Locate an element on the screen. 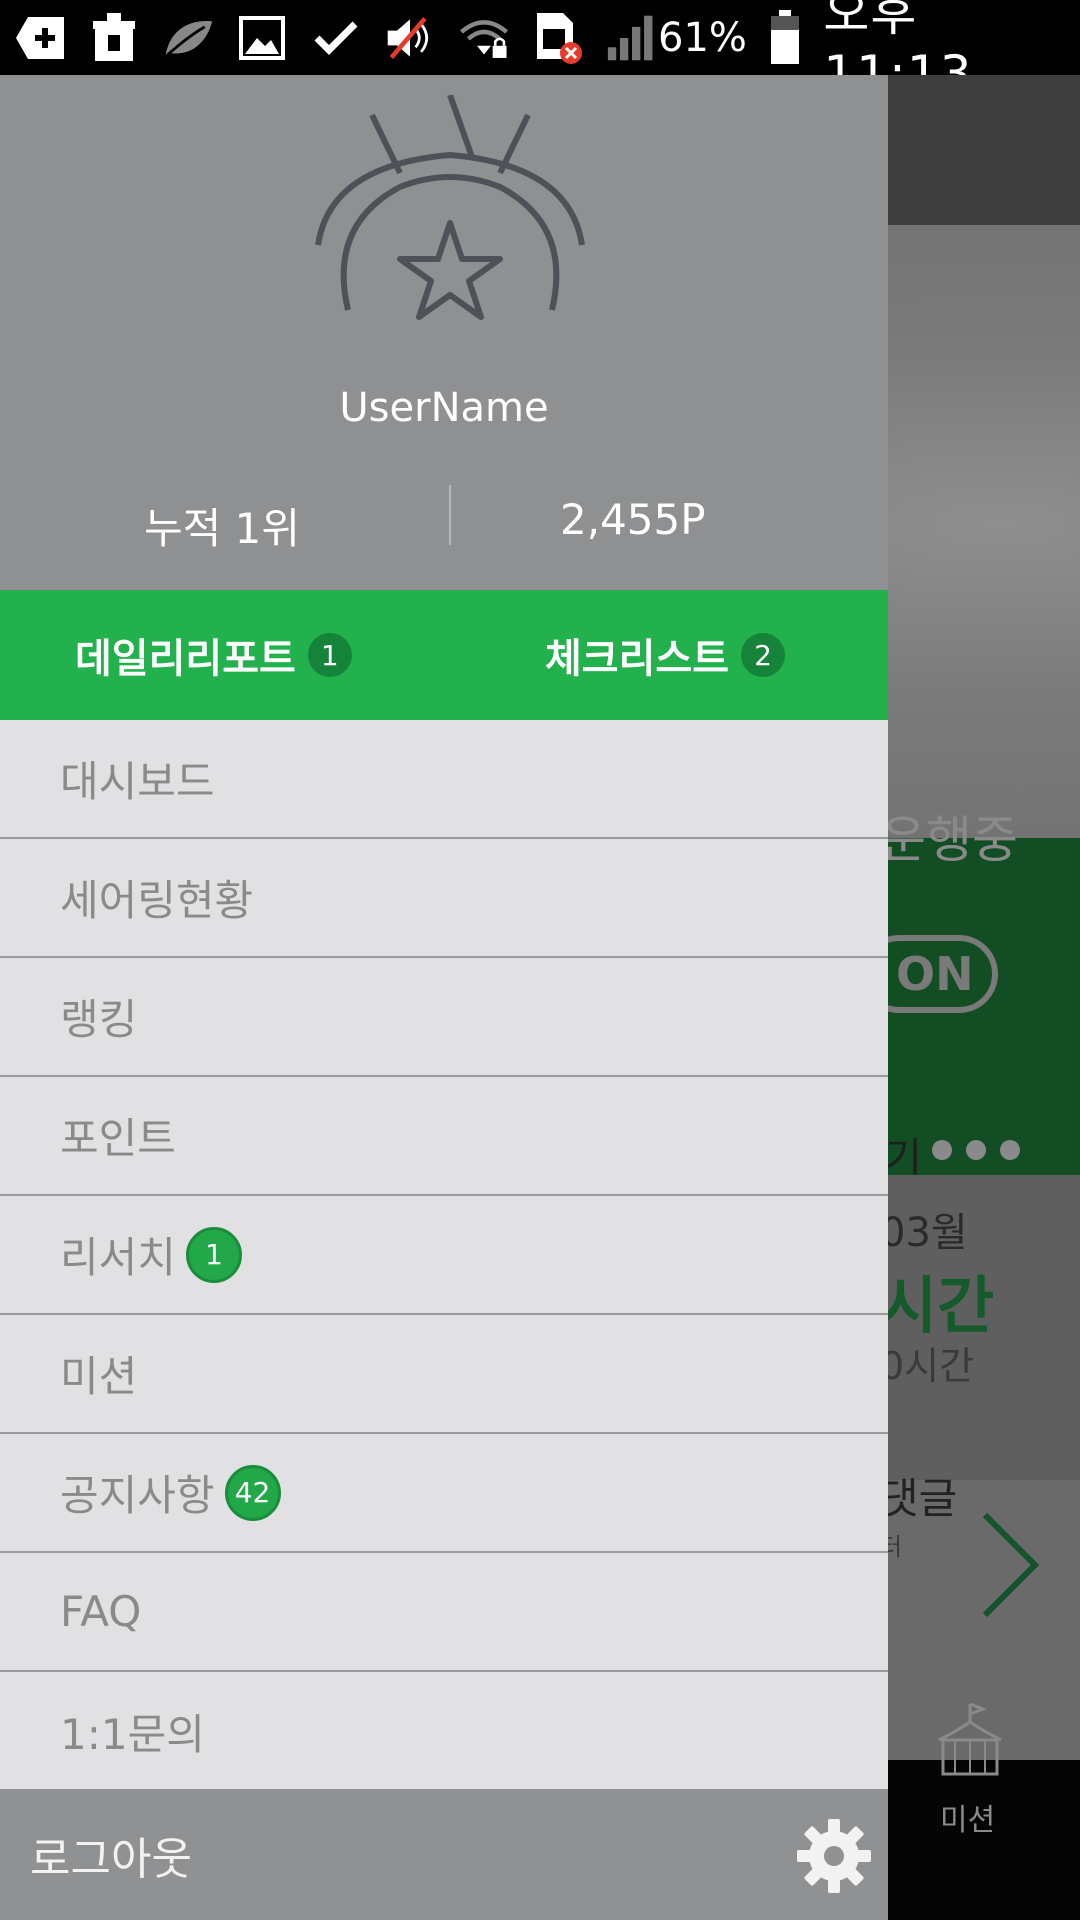  menu-item-label: 1:1문의 is located at coordinates (132, 1734).